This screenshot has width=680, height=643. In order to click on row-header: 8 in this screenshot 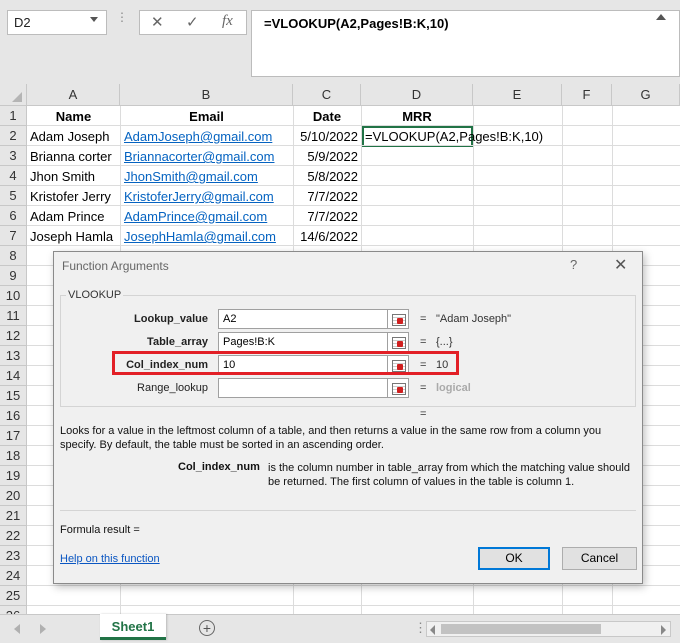, I will do `click(13, 256)`.